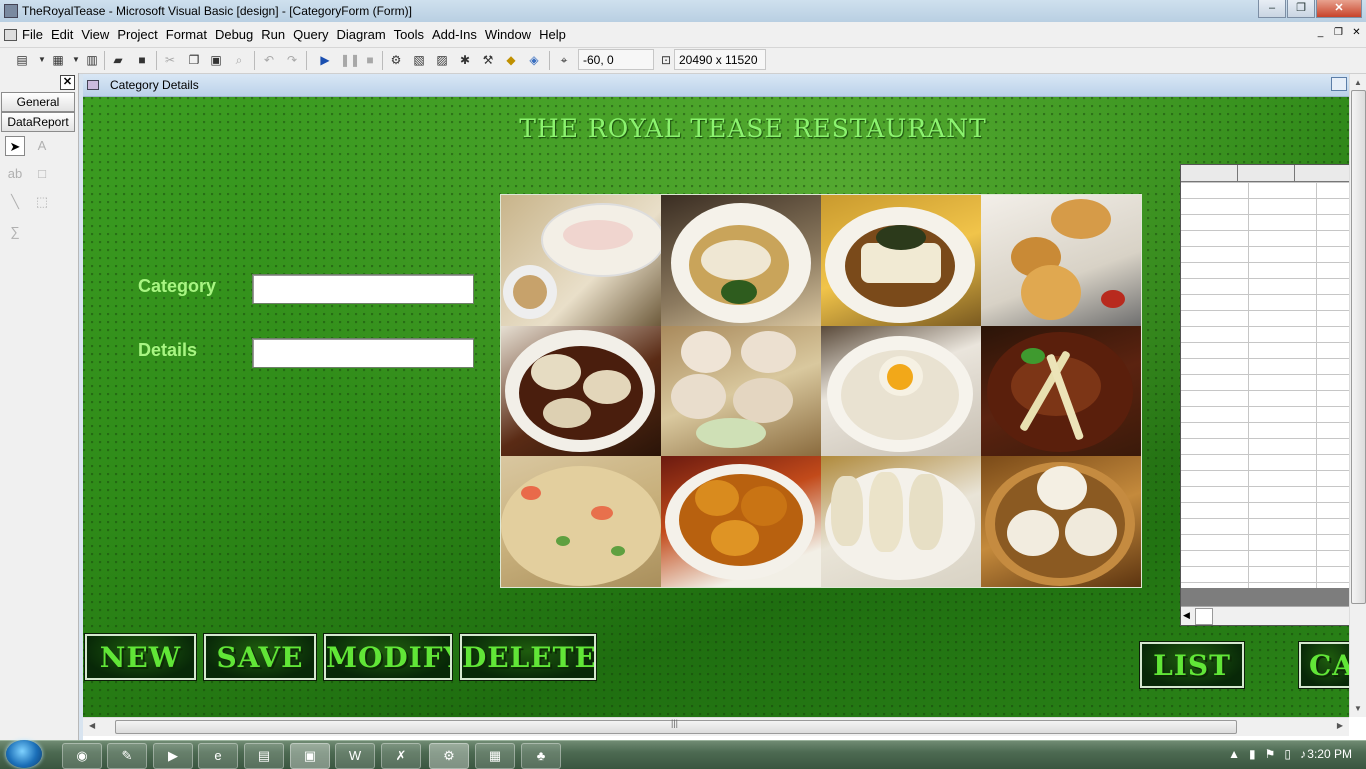 The height and width of the screenshot is (769, 1366). What do you see at coordinates (1358, 82) in the screenshot?
I see `scroll-up-icon: ▲` at bounding box center [1358, 82].